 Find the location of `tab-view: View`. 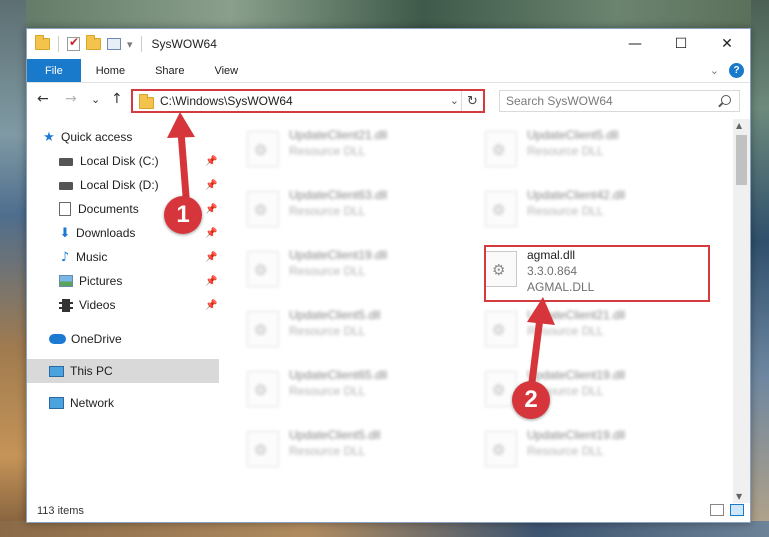

tab-view: View is located at coordinates (226, 70).